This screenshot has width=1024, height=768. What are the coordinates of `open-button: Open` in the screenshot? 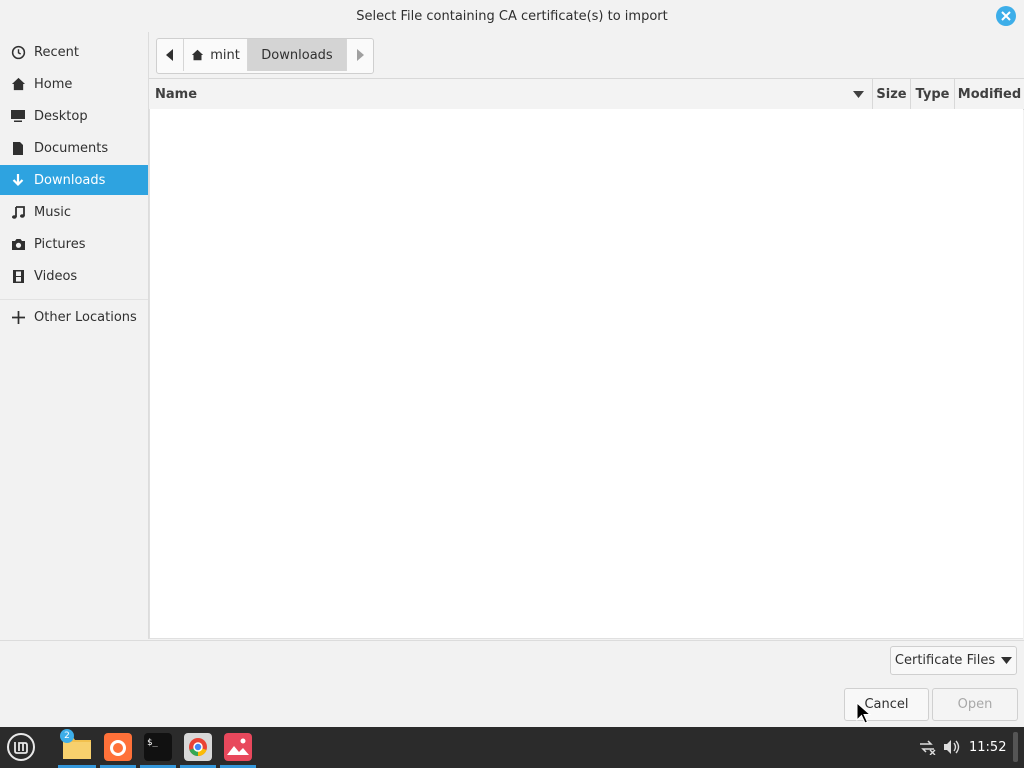 It's located at (975, 704).